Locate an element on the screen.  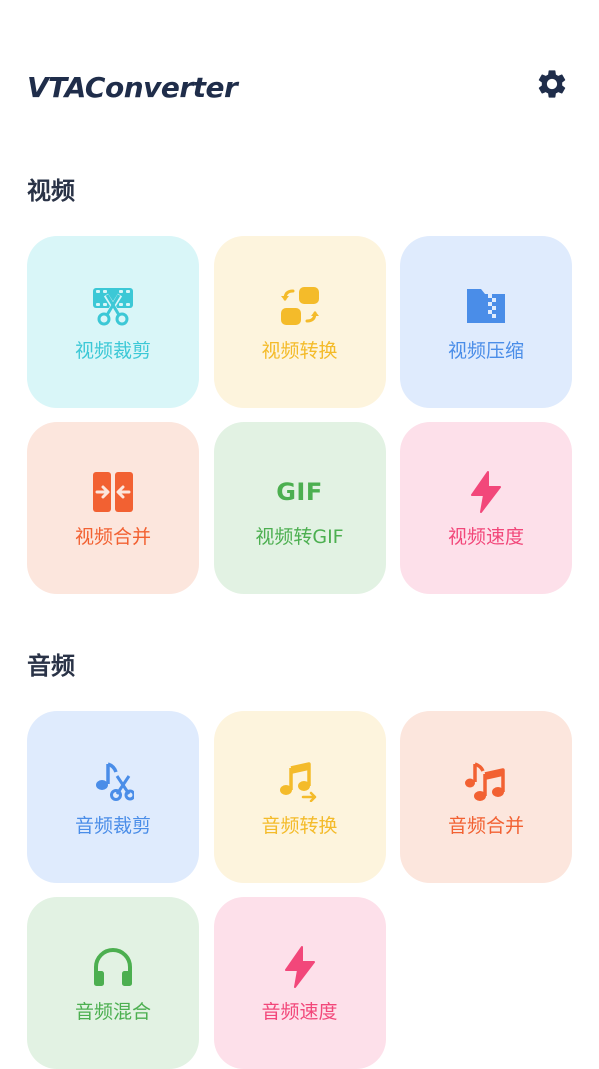
tile-label: 视频转换 is located at coordinates (299, 351).